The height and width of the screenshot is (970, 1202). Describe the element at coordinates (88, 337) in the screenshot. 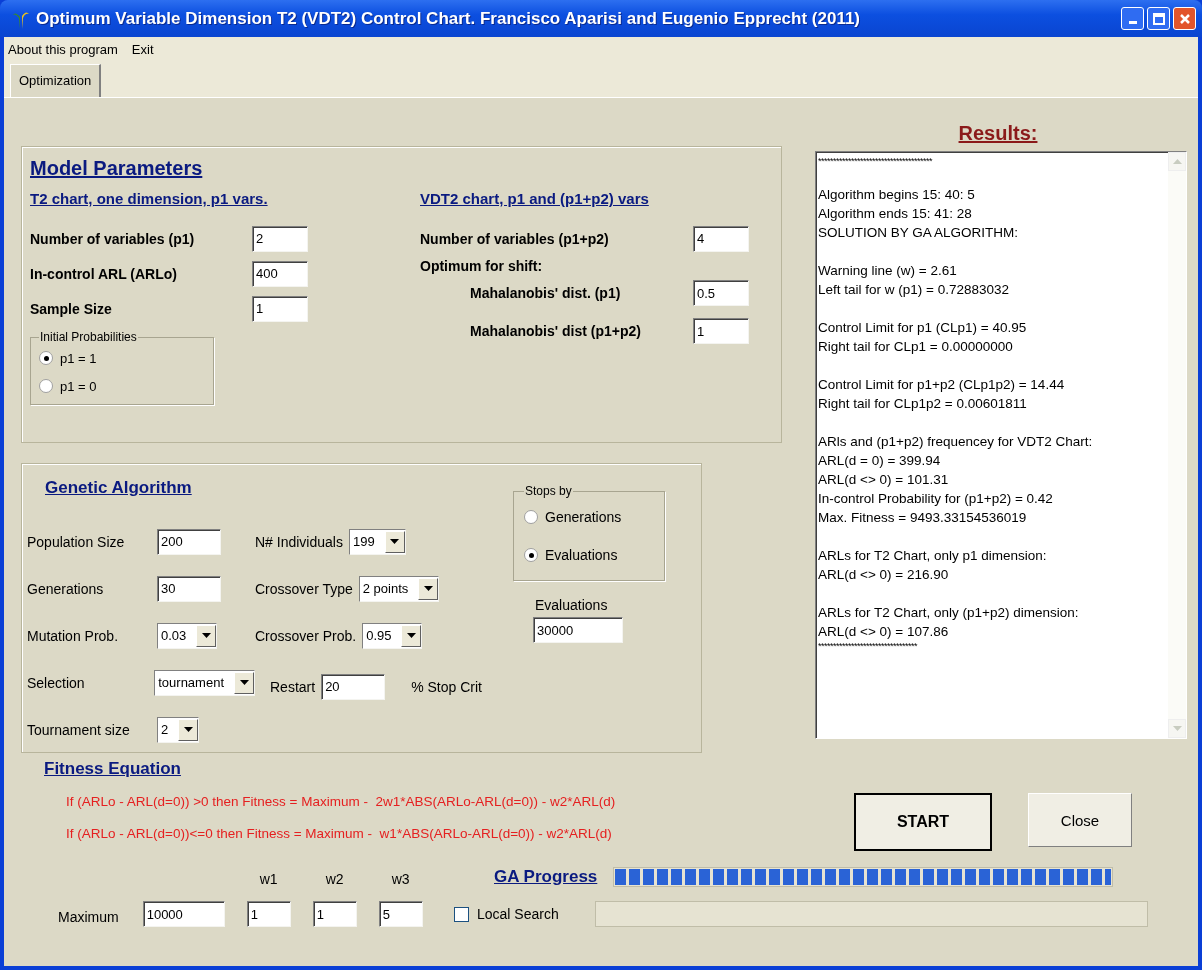

I see `group-title: Initial Probabilities` at that location.